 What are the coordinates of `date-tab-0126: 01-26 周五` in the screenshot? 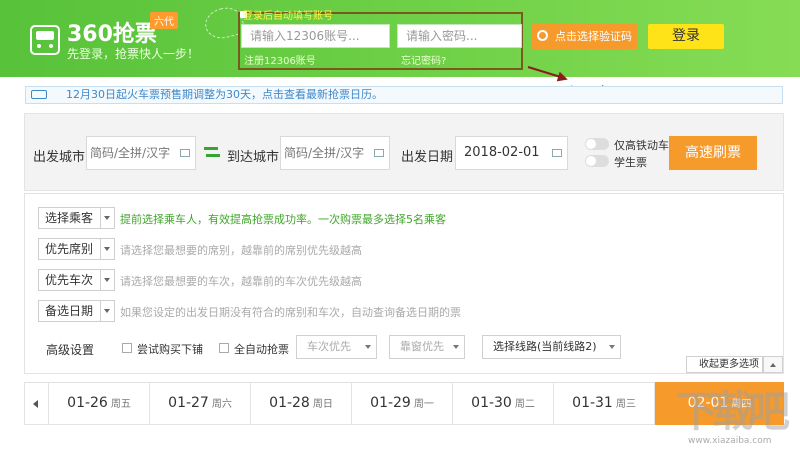 It's located at (99, 403).